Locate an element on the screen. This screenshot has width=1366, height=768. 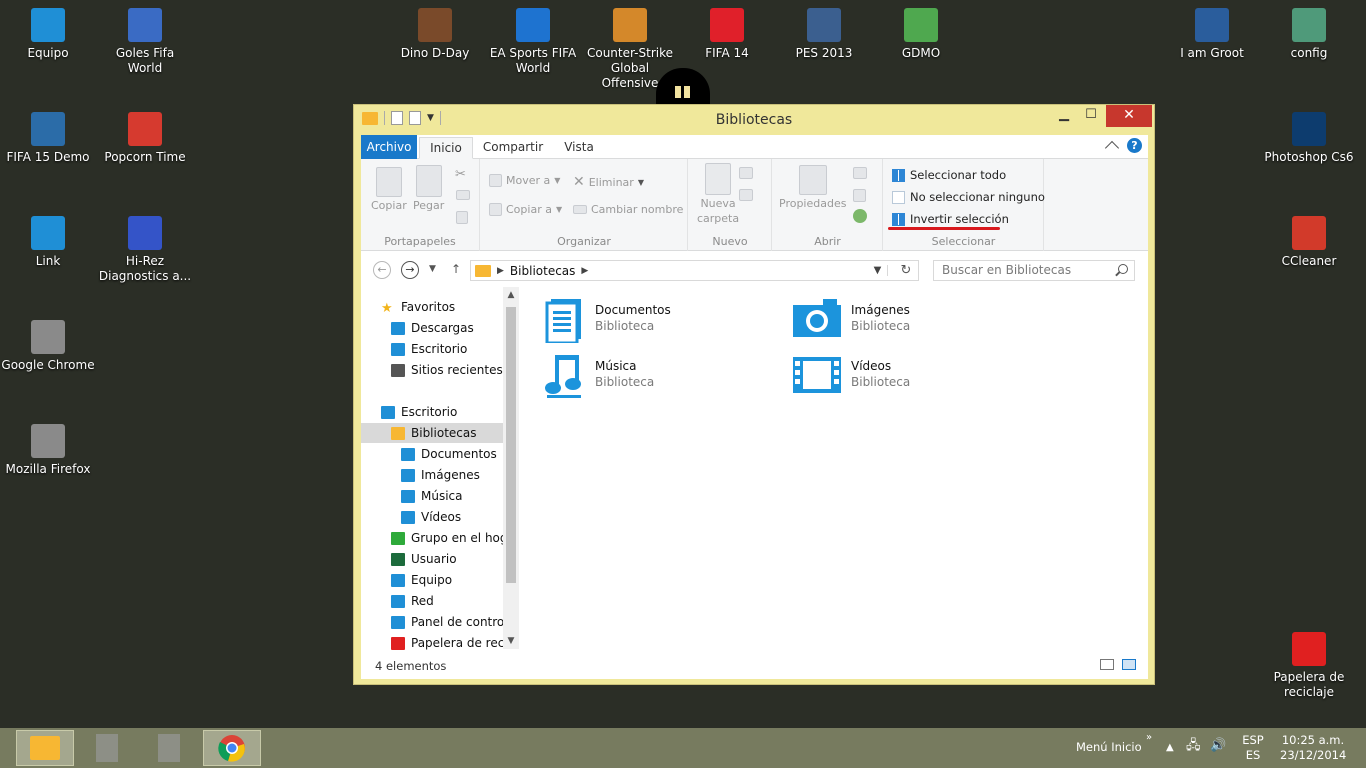
edit-icon is located at coordinates (859, 195).